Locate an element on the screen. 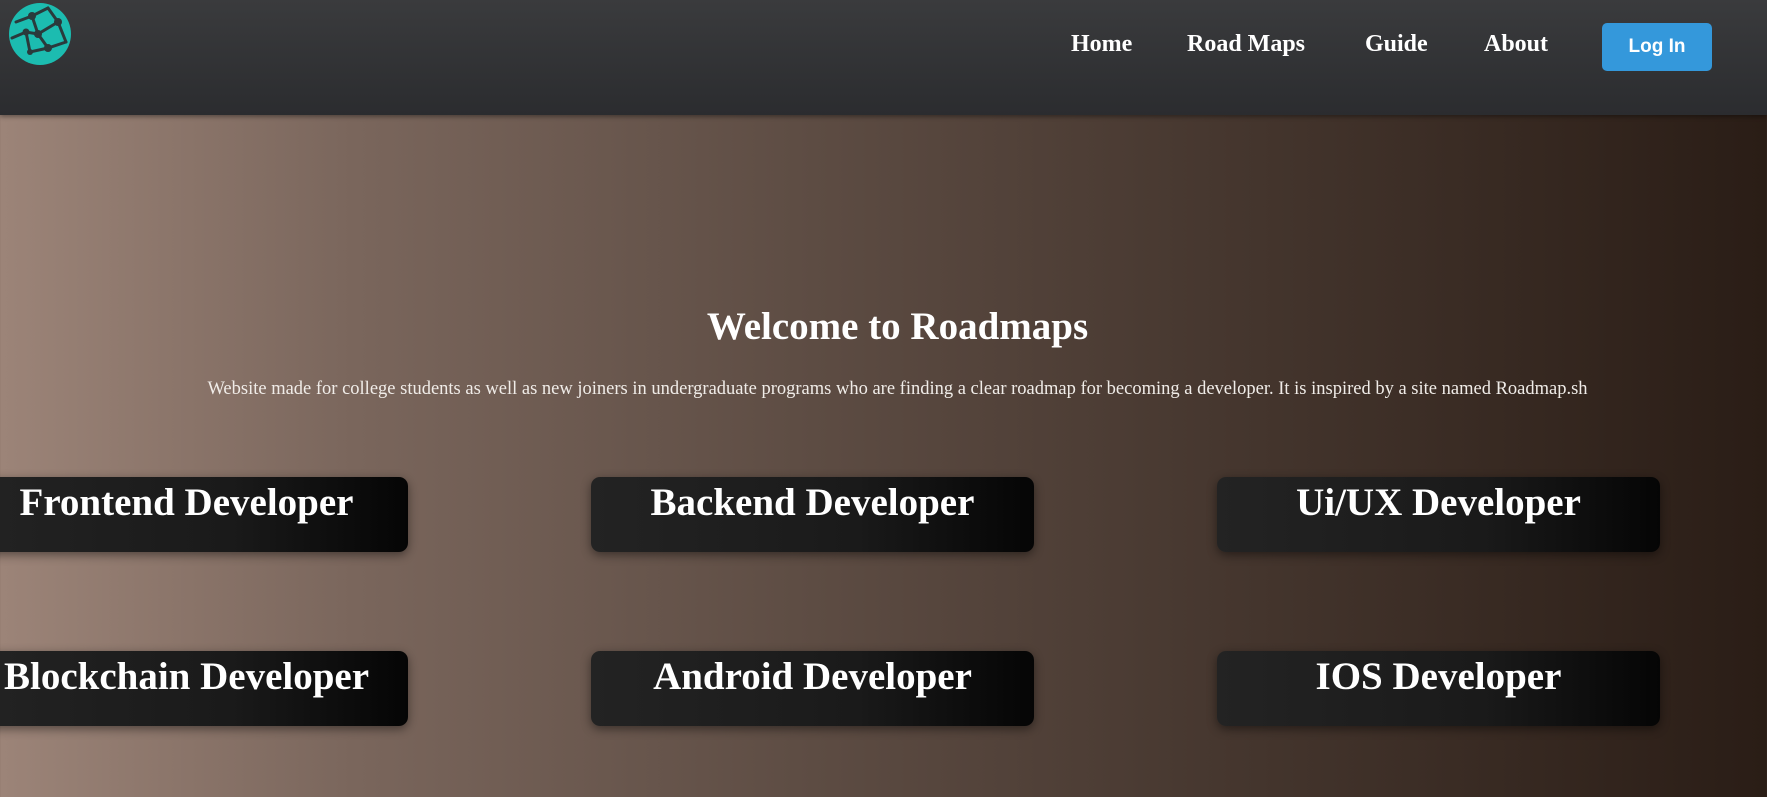  roadmap-card-title: Frontend Developer is located at coordinates (186, 502).